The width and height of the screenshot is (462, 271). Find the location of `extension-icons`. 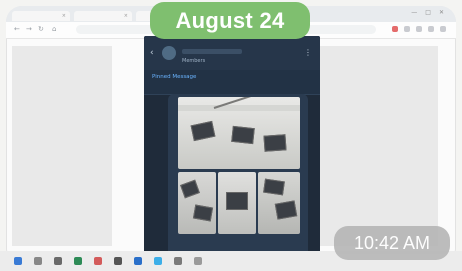

extension-icons is located at coordinates (419, 29).